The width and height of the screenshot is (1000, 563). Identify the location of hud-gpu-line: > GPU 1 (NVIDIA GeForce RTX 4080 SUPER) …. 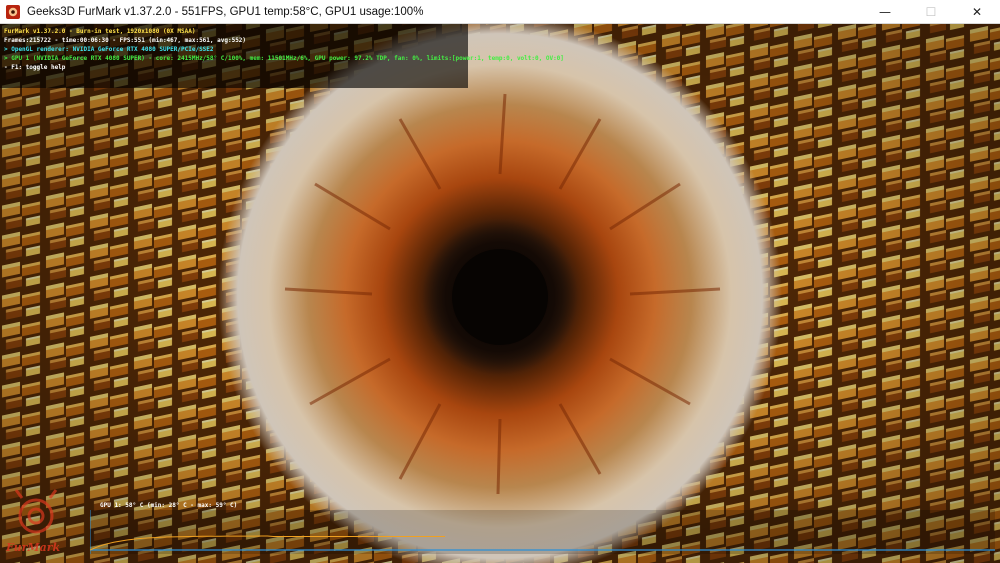
(284, 58).